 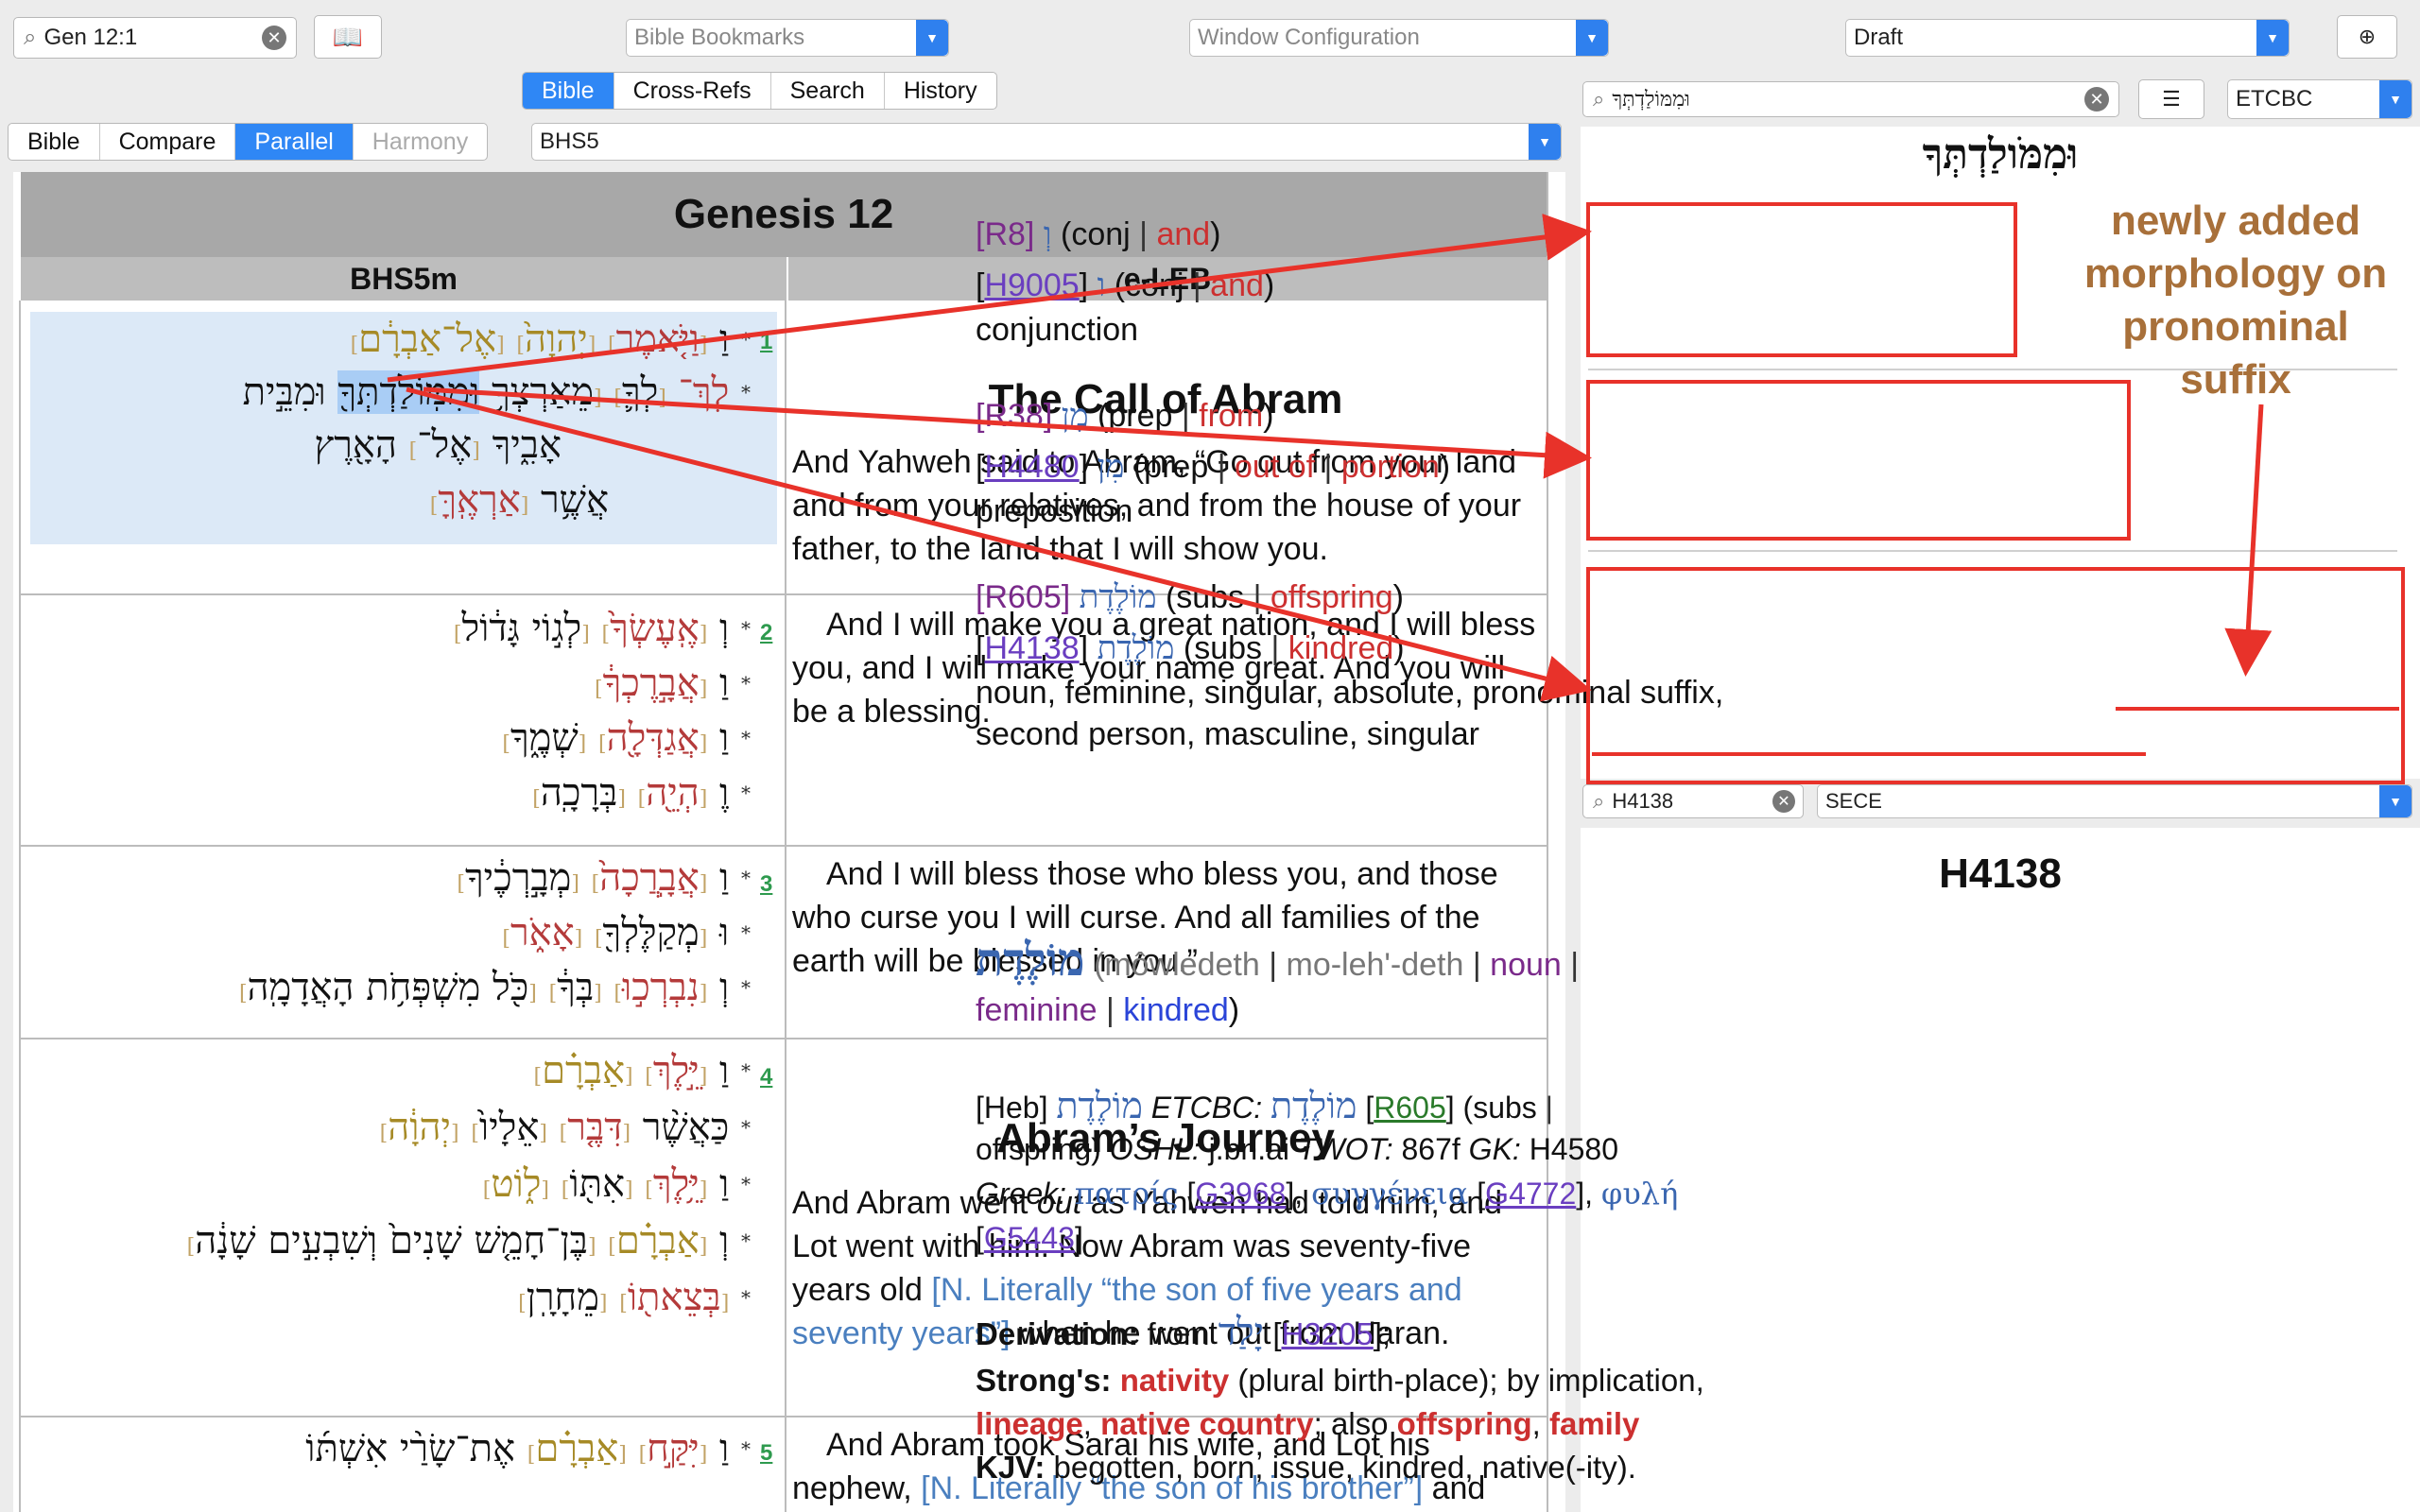 I want to click on arrow-to-noun, so click(x=999, y=544).